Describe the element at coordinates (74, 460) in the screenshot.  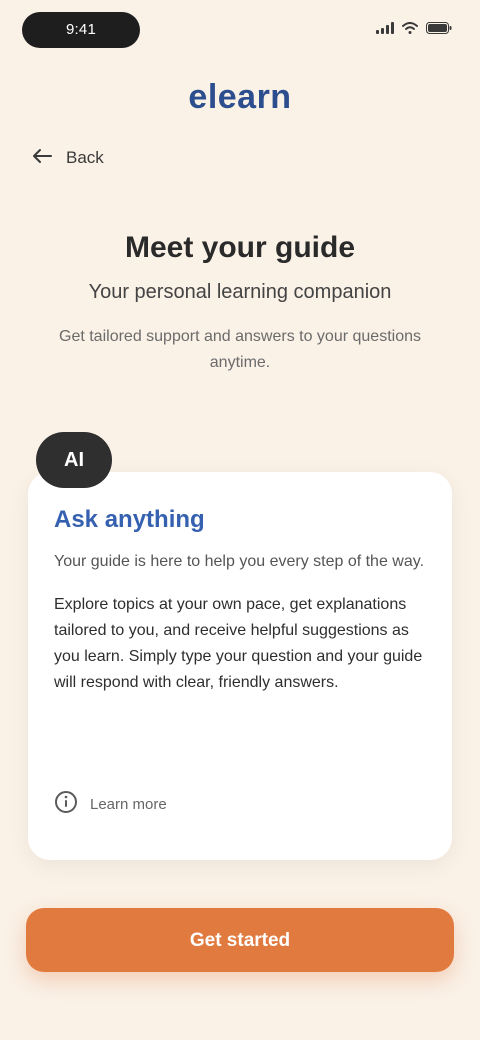
I see `avatar: AI` at that location.